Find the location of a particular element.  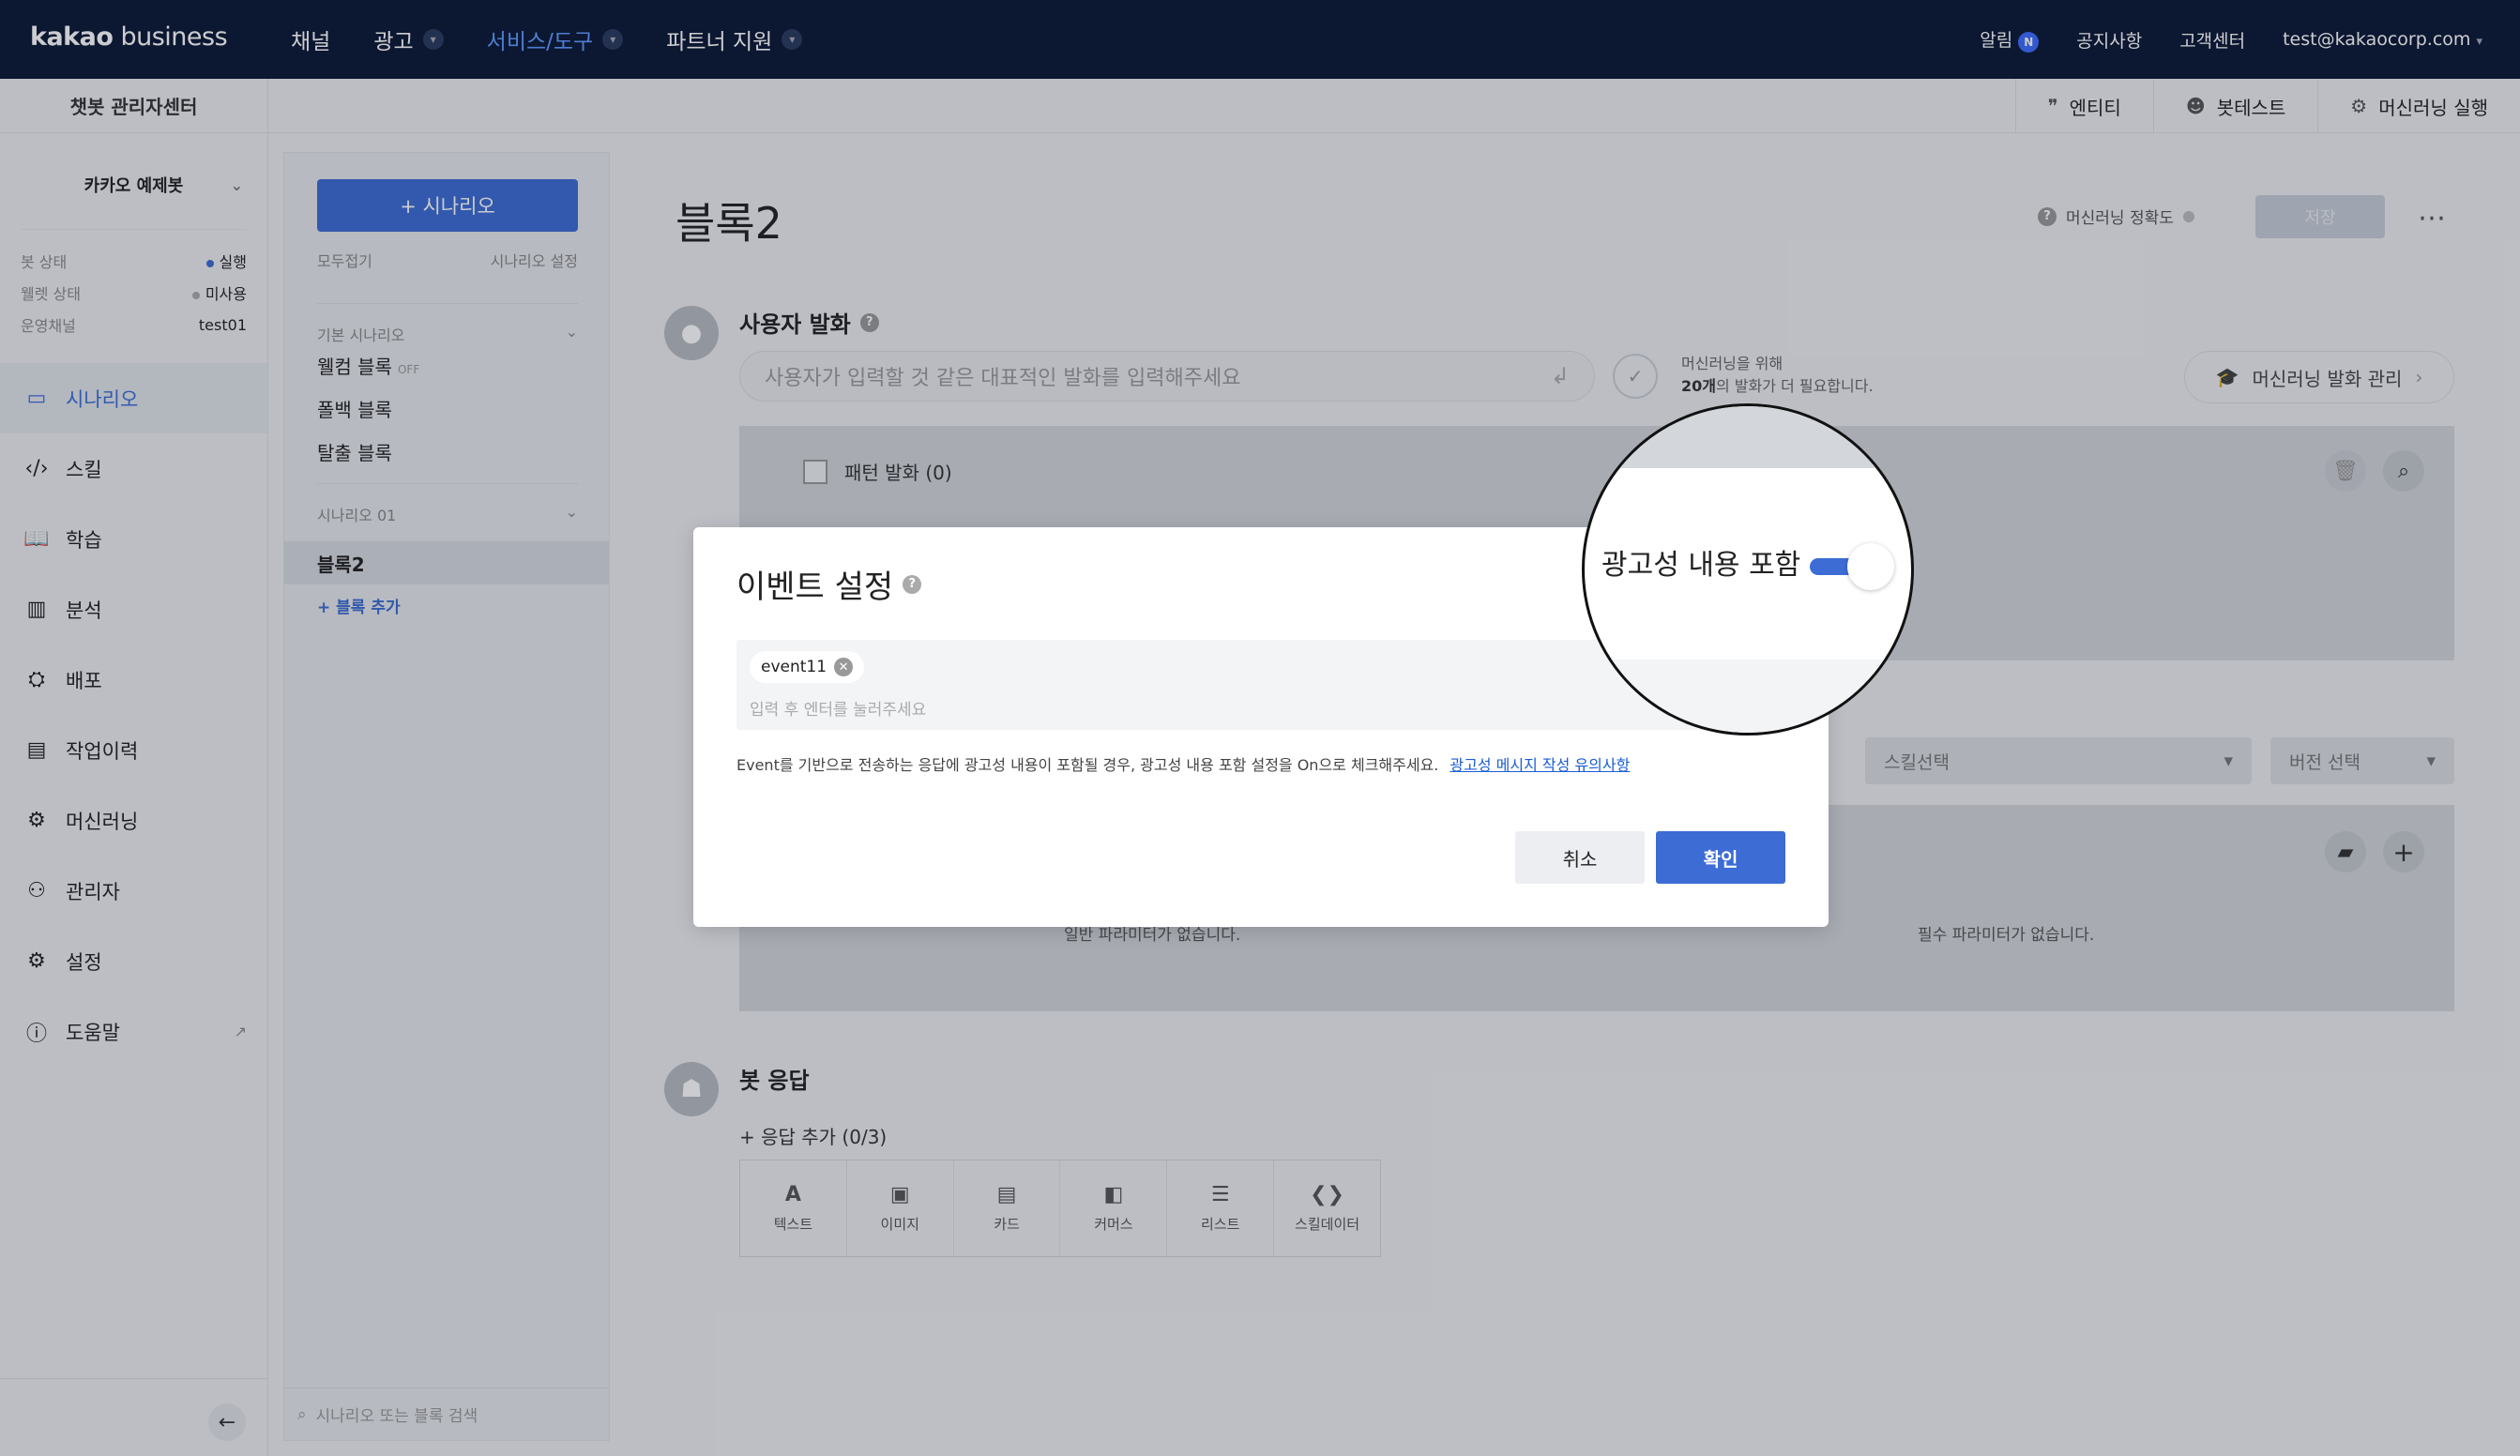

remove-tag-icon: ✕ is located at coordinates (844, 667).